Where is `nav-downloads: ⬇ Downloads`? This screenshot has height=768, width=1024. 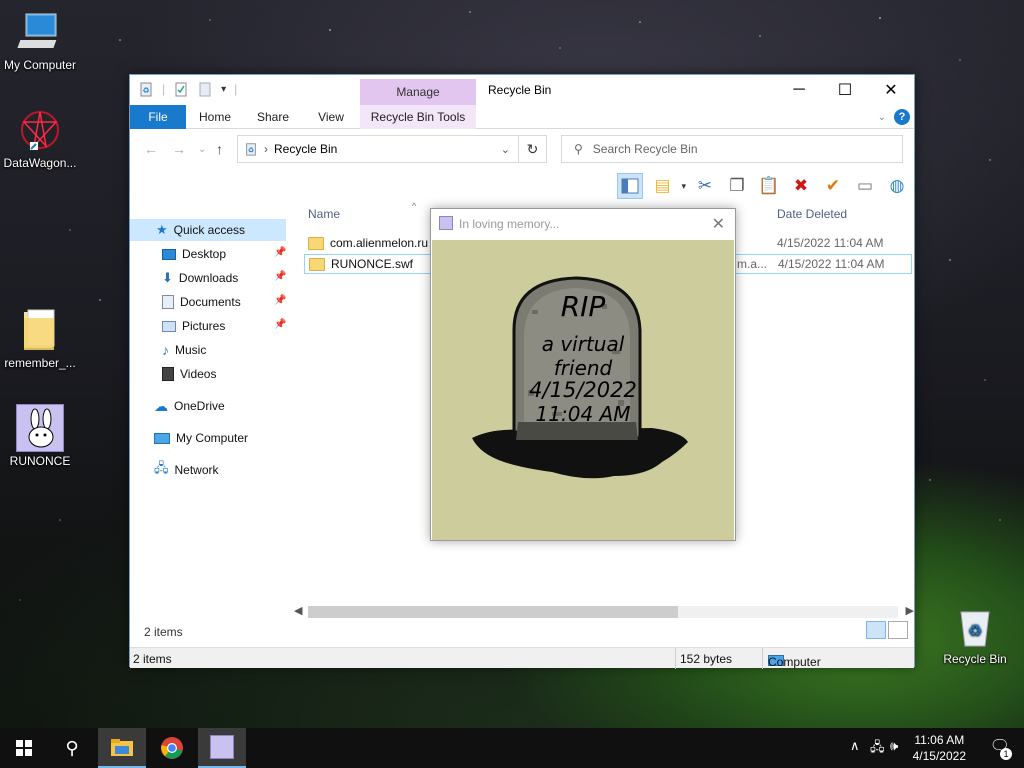 nav-downloads: ⬇ Downloads is located at coordinates (200, 278).